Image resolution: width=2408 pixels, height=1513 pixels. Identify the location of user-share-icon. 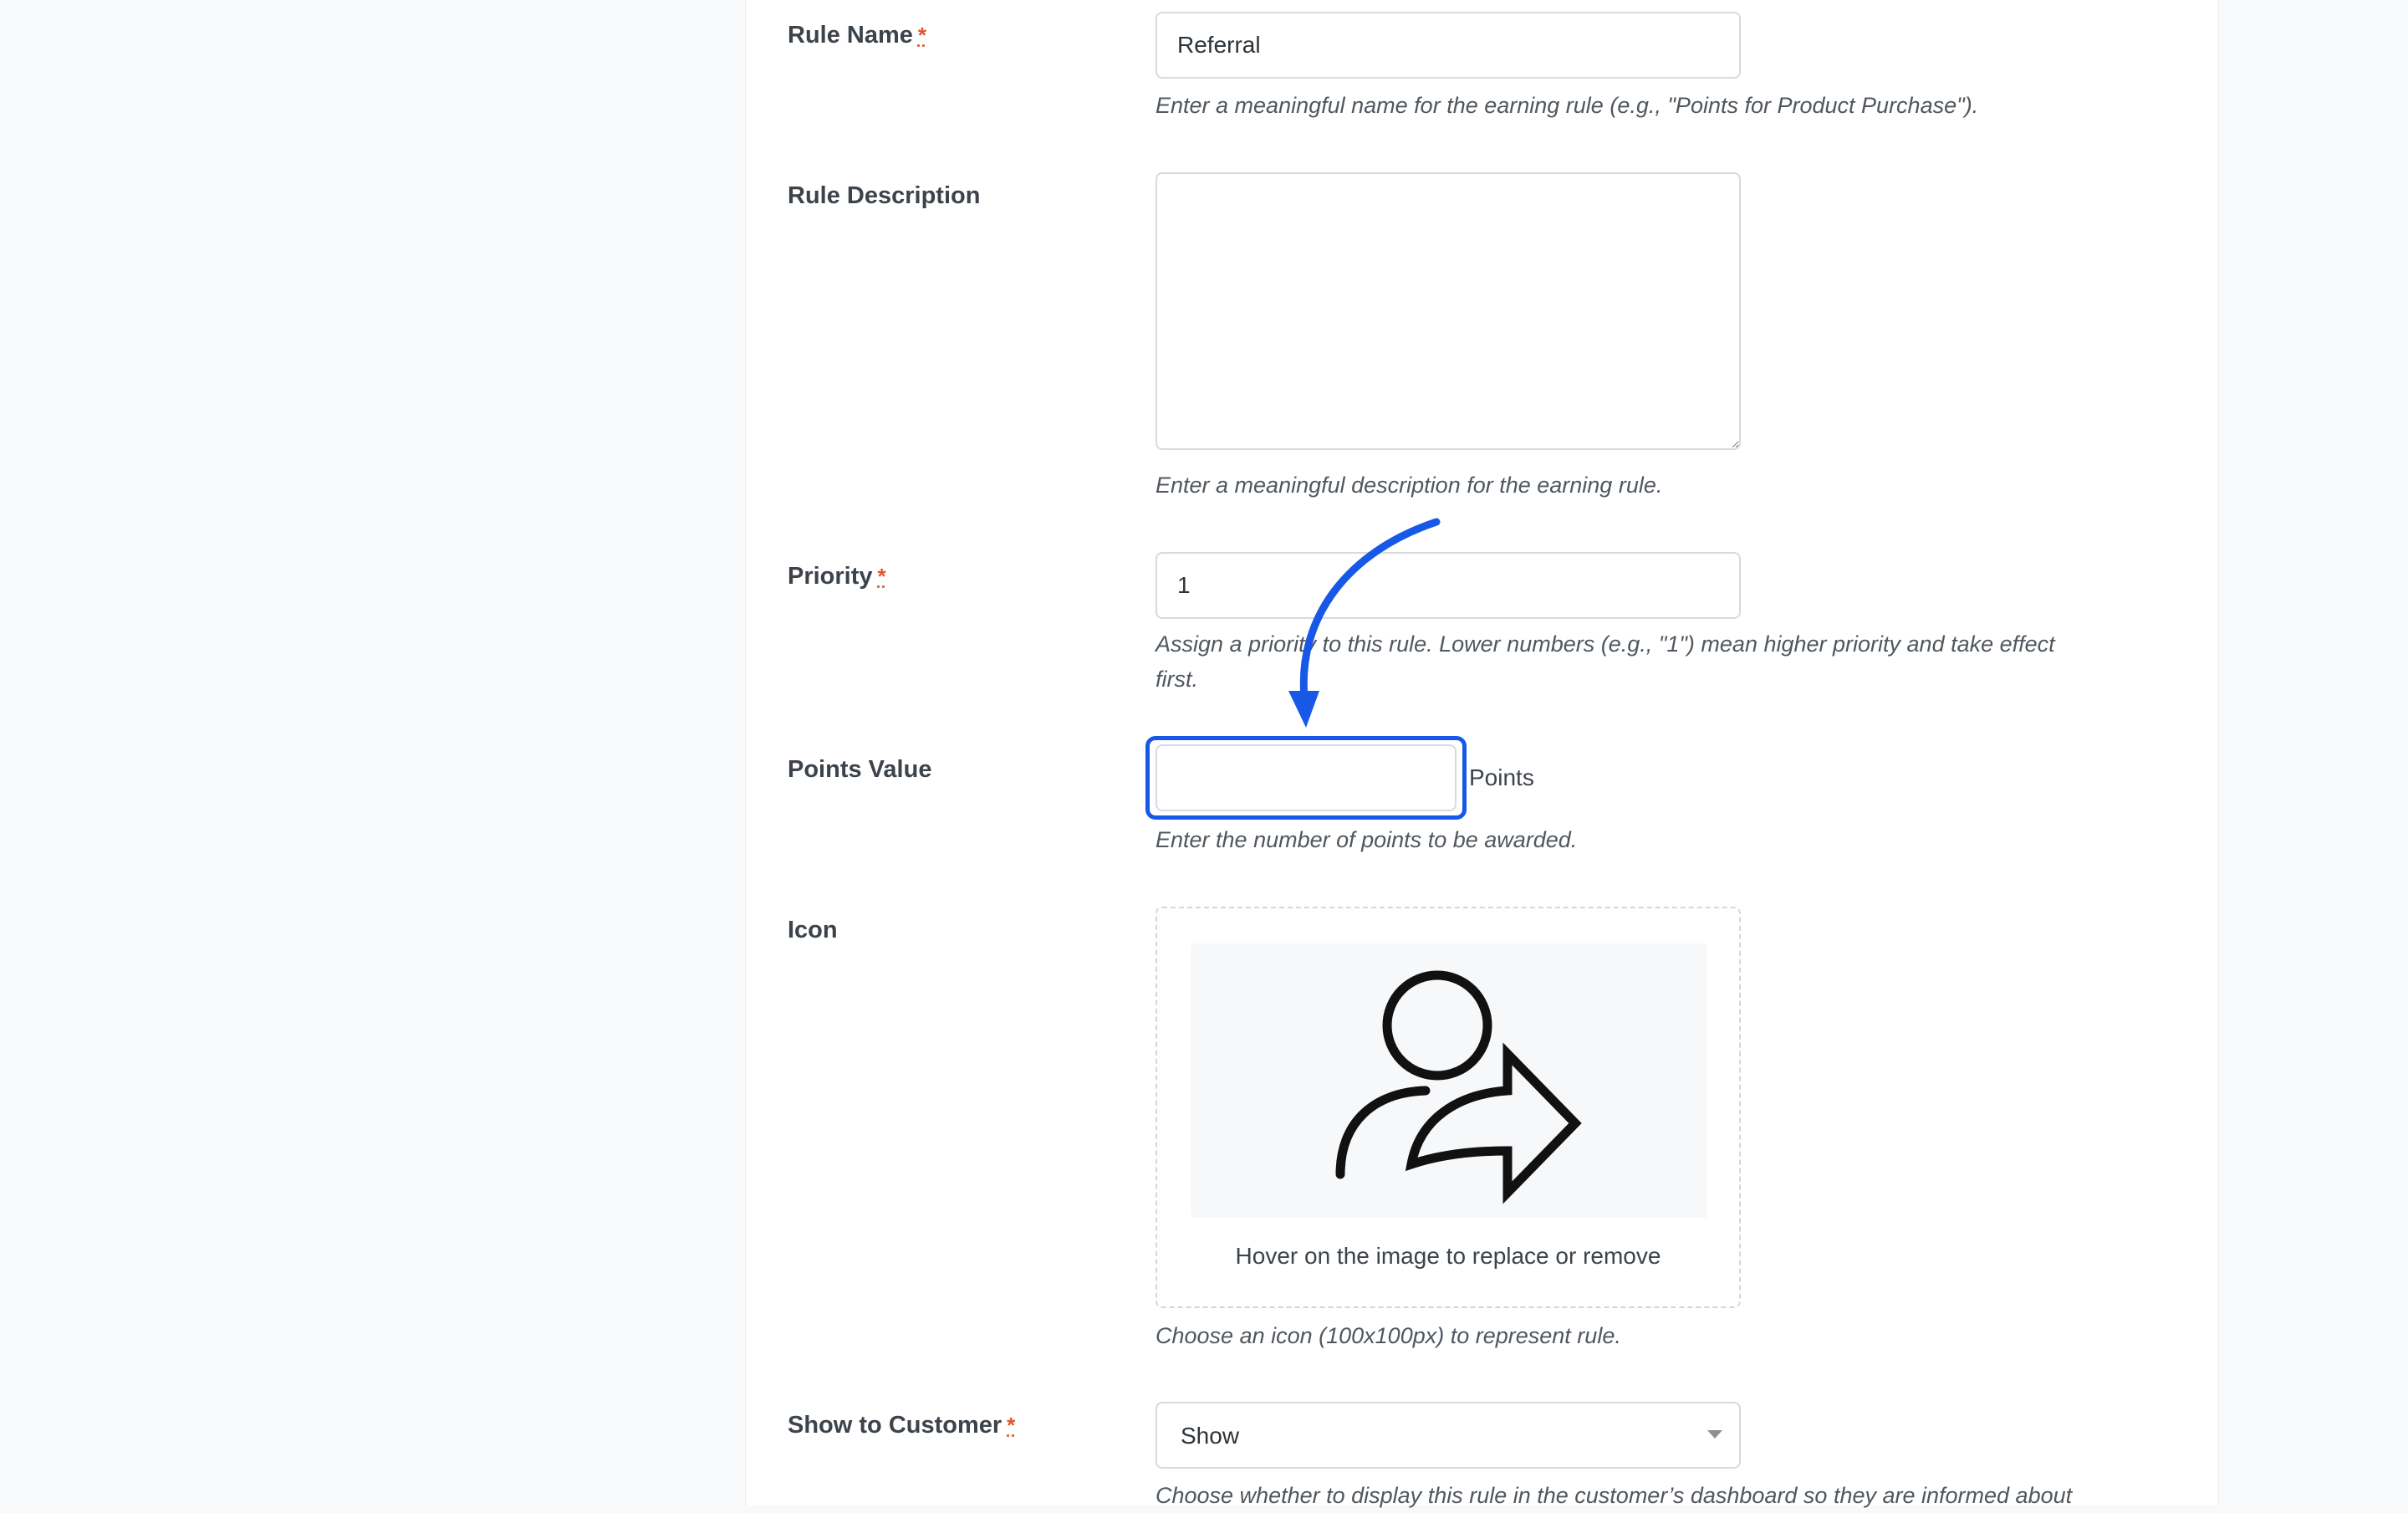
(1449, 1080).